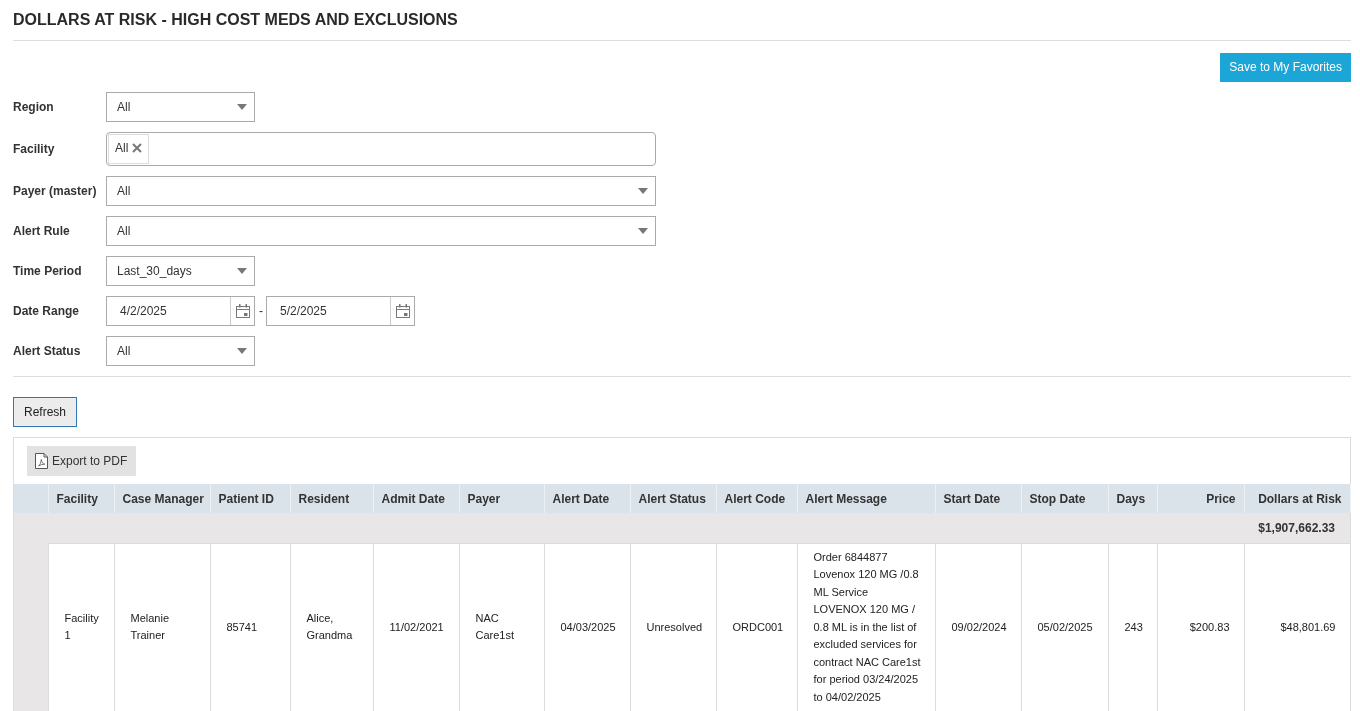  What do you see at coordinates (1297, 528) in the screenshot?
I see `total-cell: $1,907,662.33` at bounding box center [1297, 528].